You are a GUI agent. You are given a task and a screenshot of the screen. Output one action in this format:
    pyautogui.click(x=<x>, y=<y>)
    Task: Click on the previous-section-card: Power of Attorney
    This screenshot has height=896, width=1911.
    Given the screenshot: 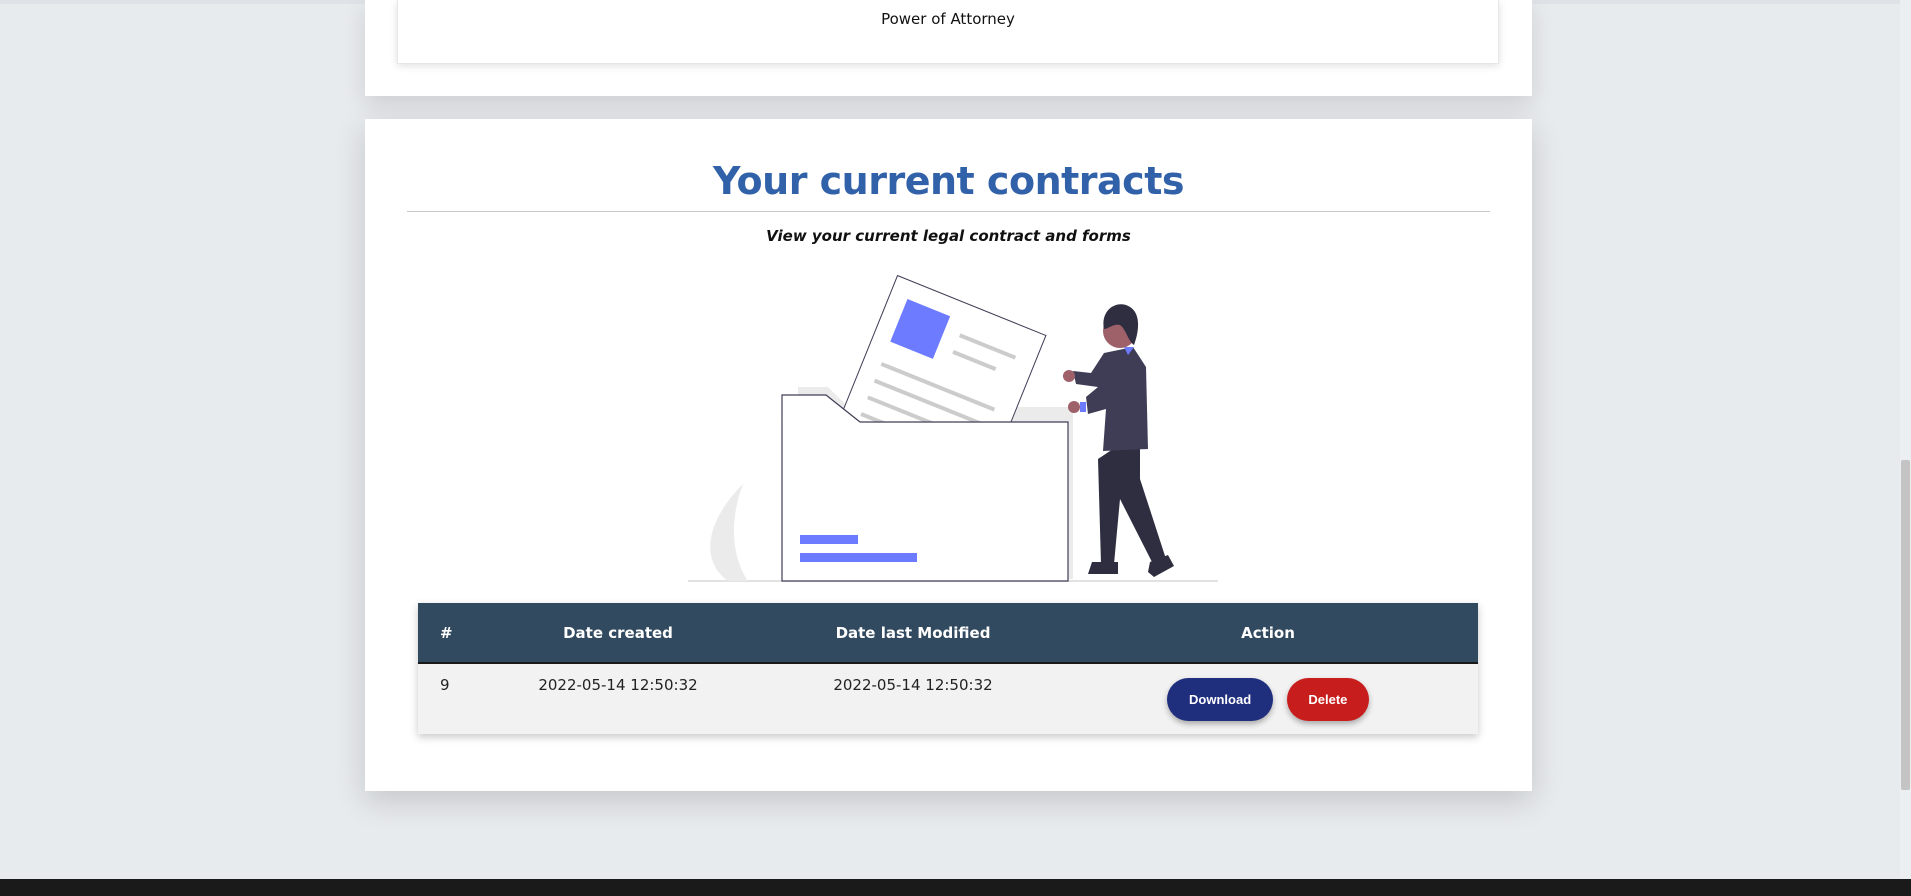 What is the action you would take?
    pyautogui.click(x=948, y=48)
    